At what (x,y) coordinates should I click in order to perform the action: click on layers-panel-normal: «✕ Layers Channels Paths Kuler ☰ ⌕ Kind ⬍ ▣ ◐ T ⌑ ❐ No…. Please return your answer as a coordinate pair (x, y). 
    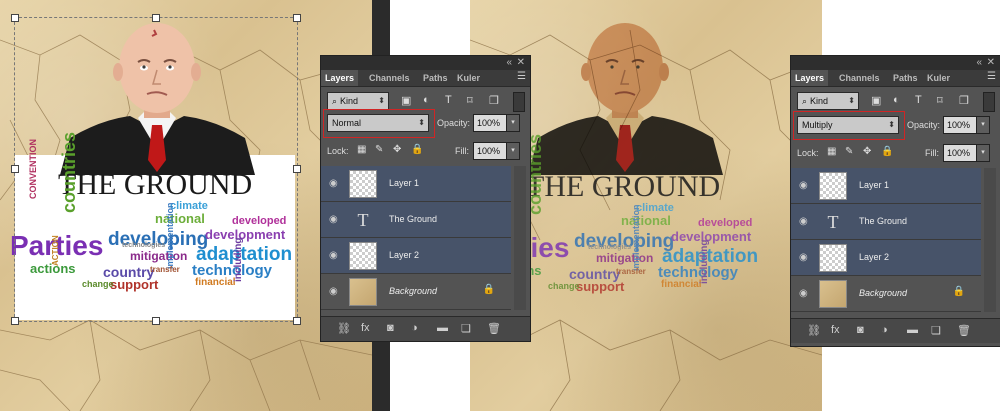
    Looking at the image, I should click on (425, 198).